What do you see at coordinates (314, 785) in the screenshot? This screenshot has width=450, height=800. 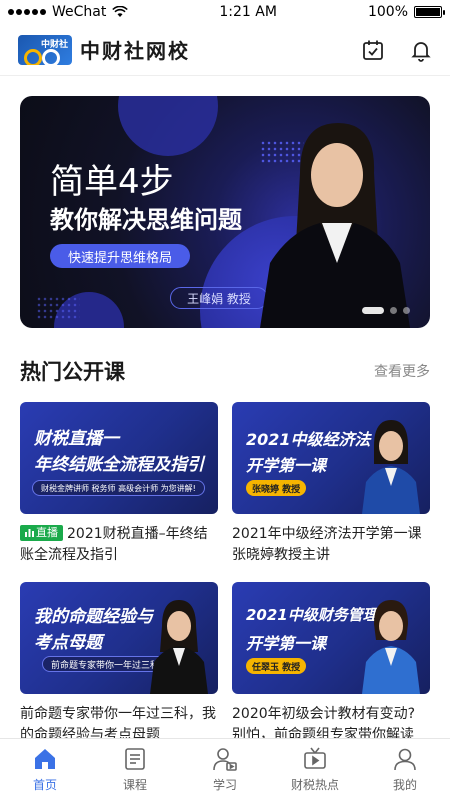 I see `tab-label: 财税热点` at bounding box center [314, 785].